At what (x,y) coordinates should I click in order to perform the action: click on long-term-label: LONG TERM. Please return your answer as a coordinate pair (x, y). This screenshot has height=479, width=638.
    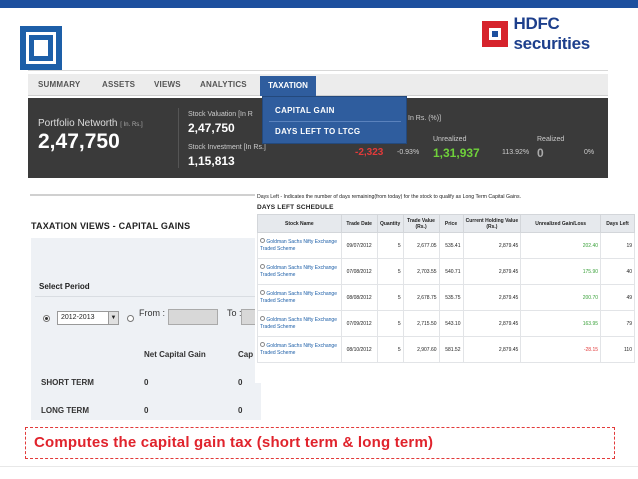
    Looking at the image, I should click on (65, 410).